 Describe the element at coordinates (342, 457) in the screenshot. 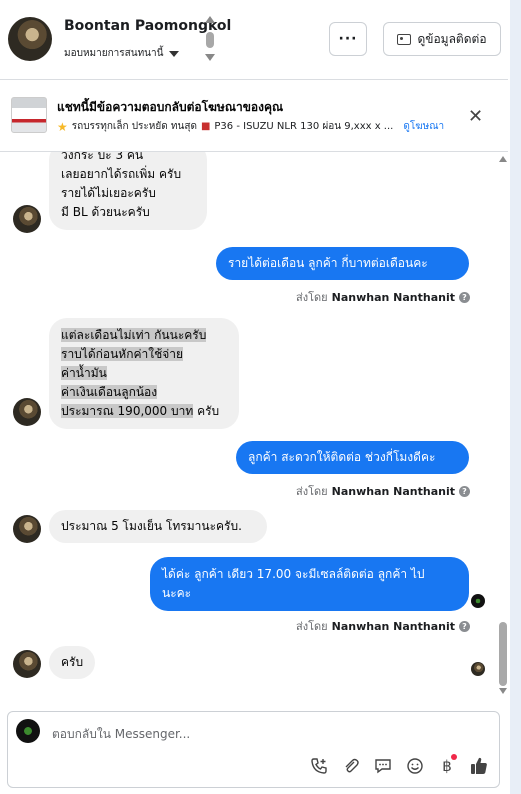

I see `message-text: ลูกค้า สะดวกให้ติดต่อ ช่วงกี่โมงดีคะ` at that location.